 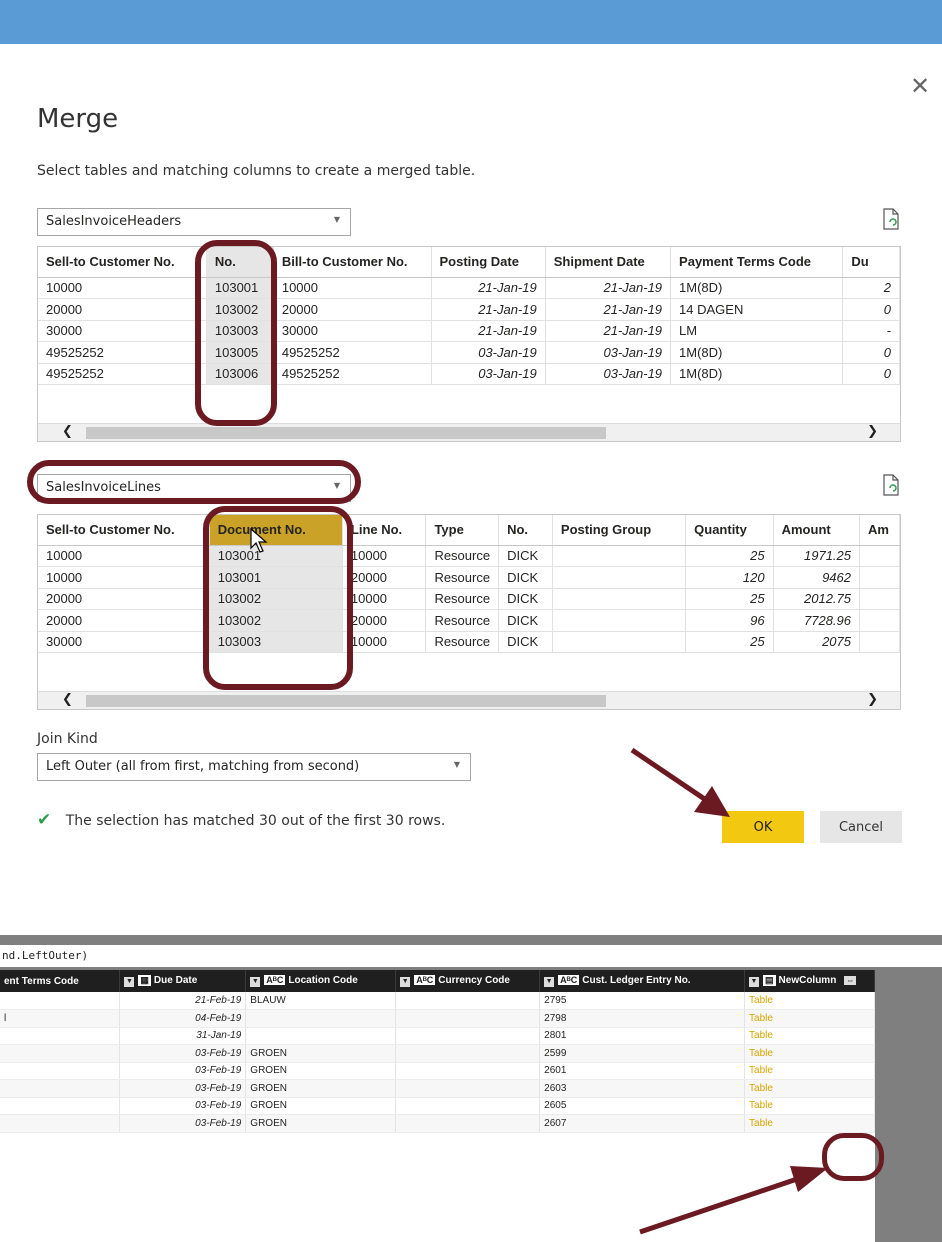 I want to click on table-cell: 0, so click(x=871, y=374).